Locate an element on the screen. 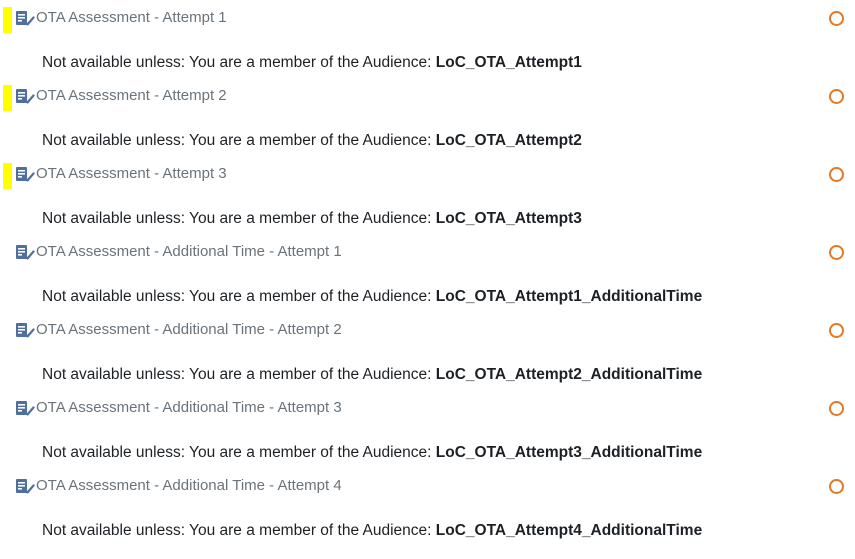  activity-link: OTA Assessment - Attempt 3 is located at coordinates (131, 174).